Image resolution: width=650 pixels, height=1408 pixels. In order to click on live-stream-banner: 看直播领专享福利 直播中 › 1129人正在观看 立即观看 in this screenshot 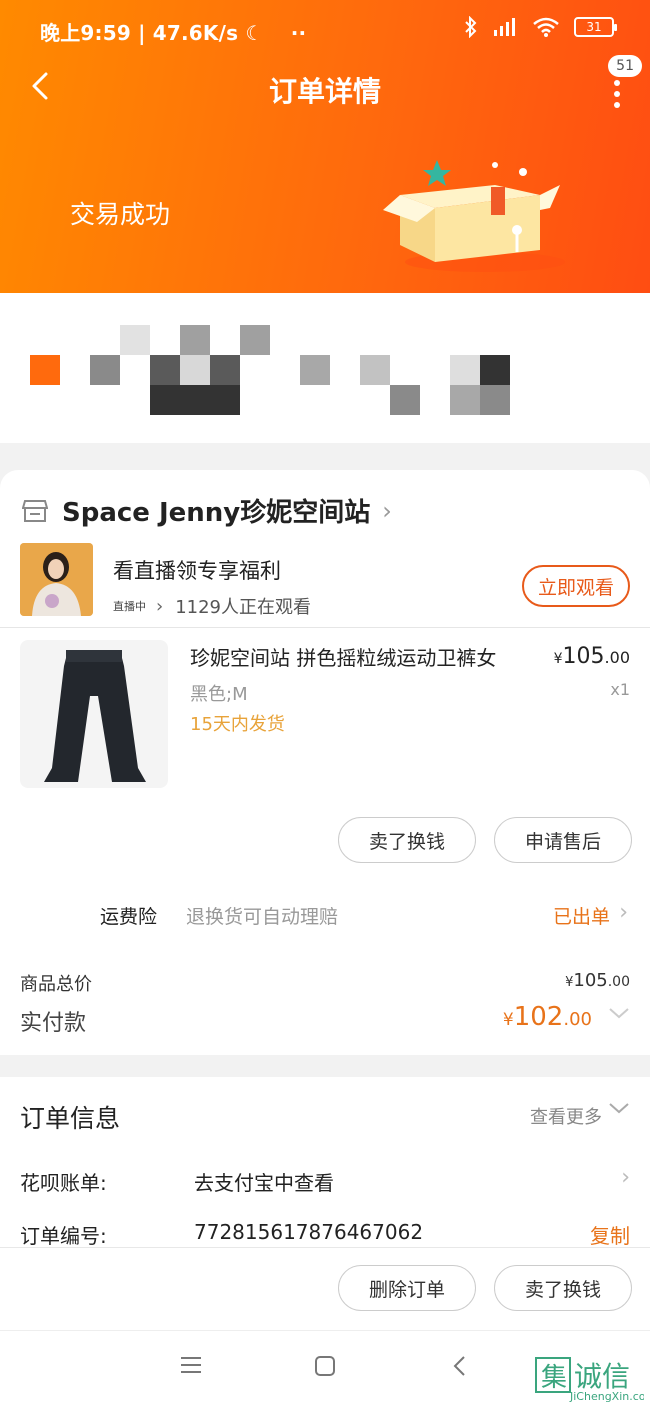, I will do `click(325, 580)`.